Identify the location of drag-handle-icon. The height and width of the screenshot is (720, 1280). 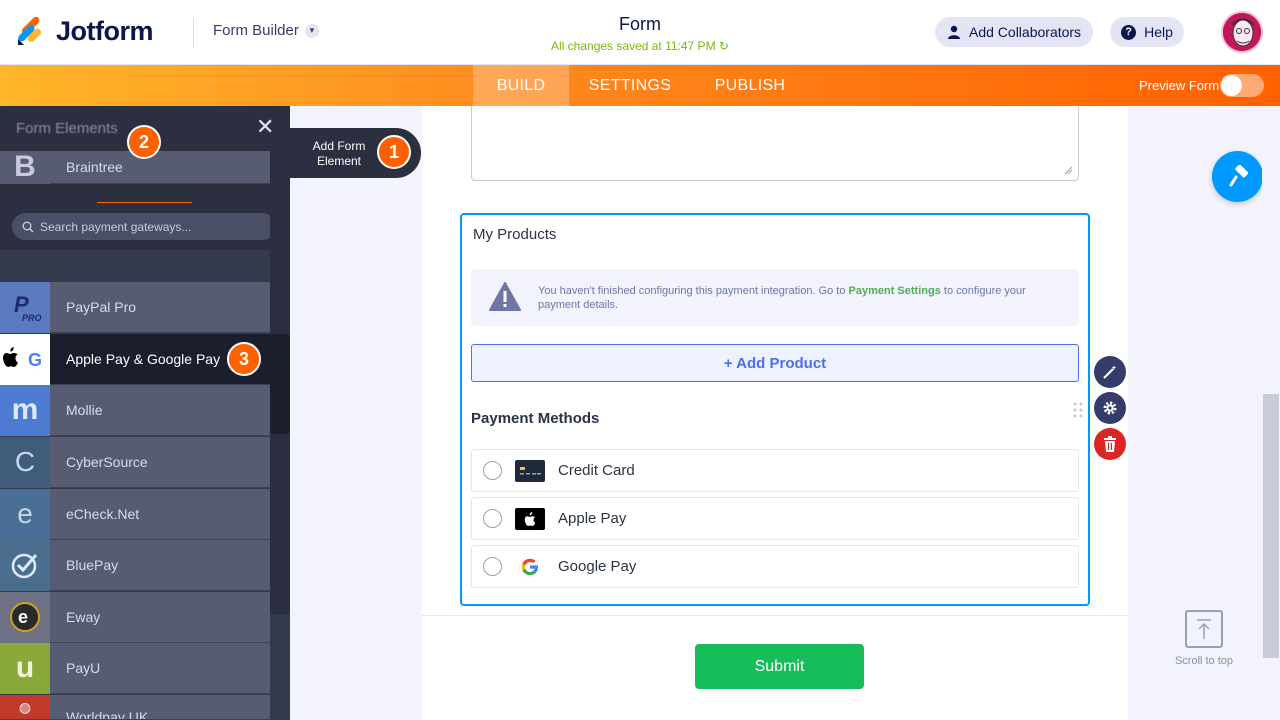
(1078, 410).